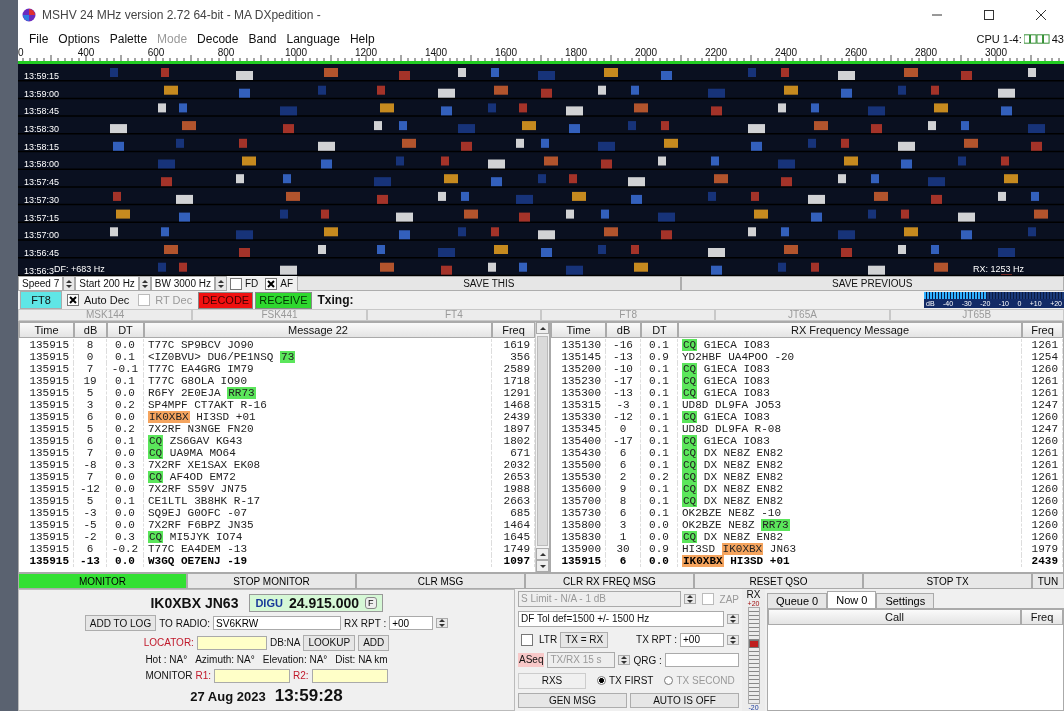 Image resolution: width=1064 pixels, height=711 pixels. I want to click on df-tolerance-select: DF Tol def=1500 +/- 1500 Hz, so click(621, 619).